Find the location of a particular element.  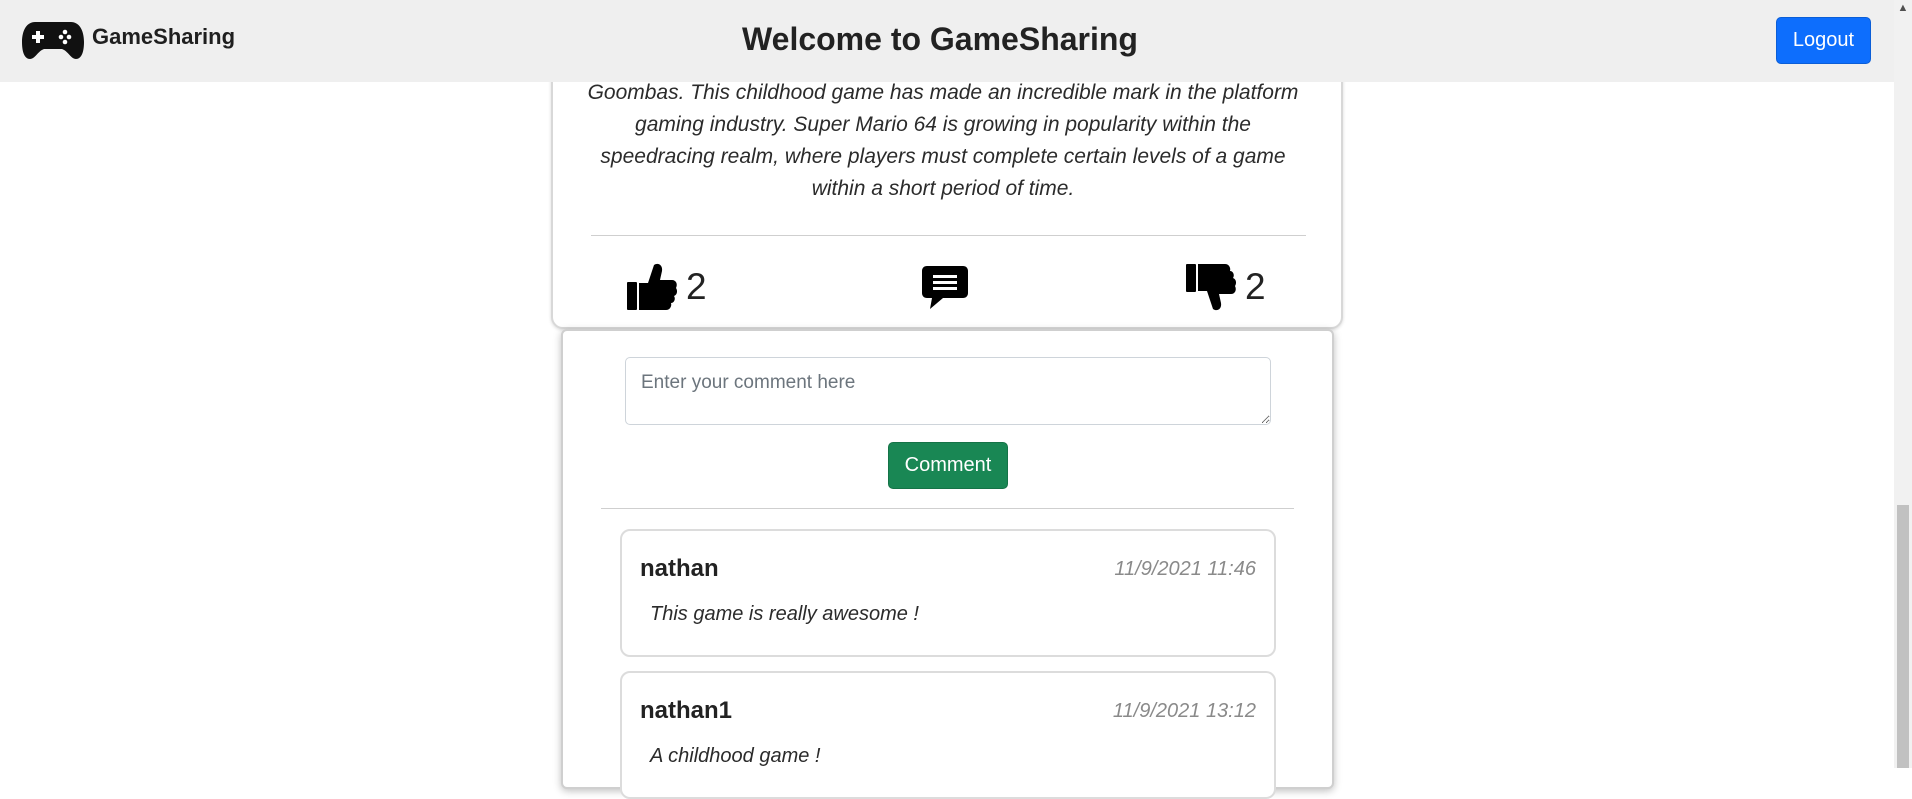

like-count: 2 is located at coordinates (696, 286).